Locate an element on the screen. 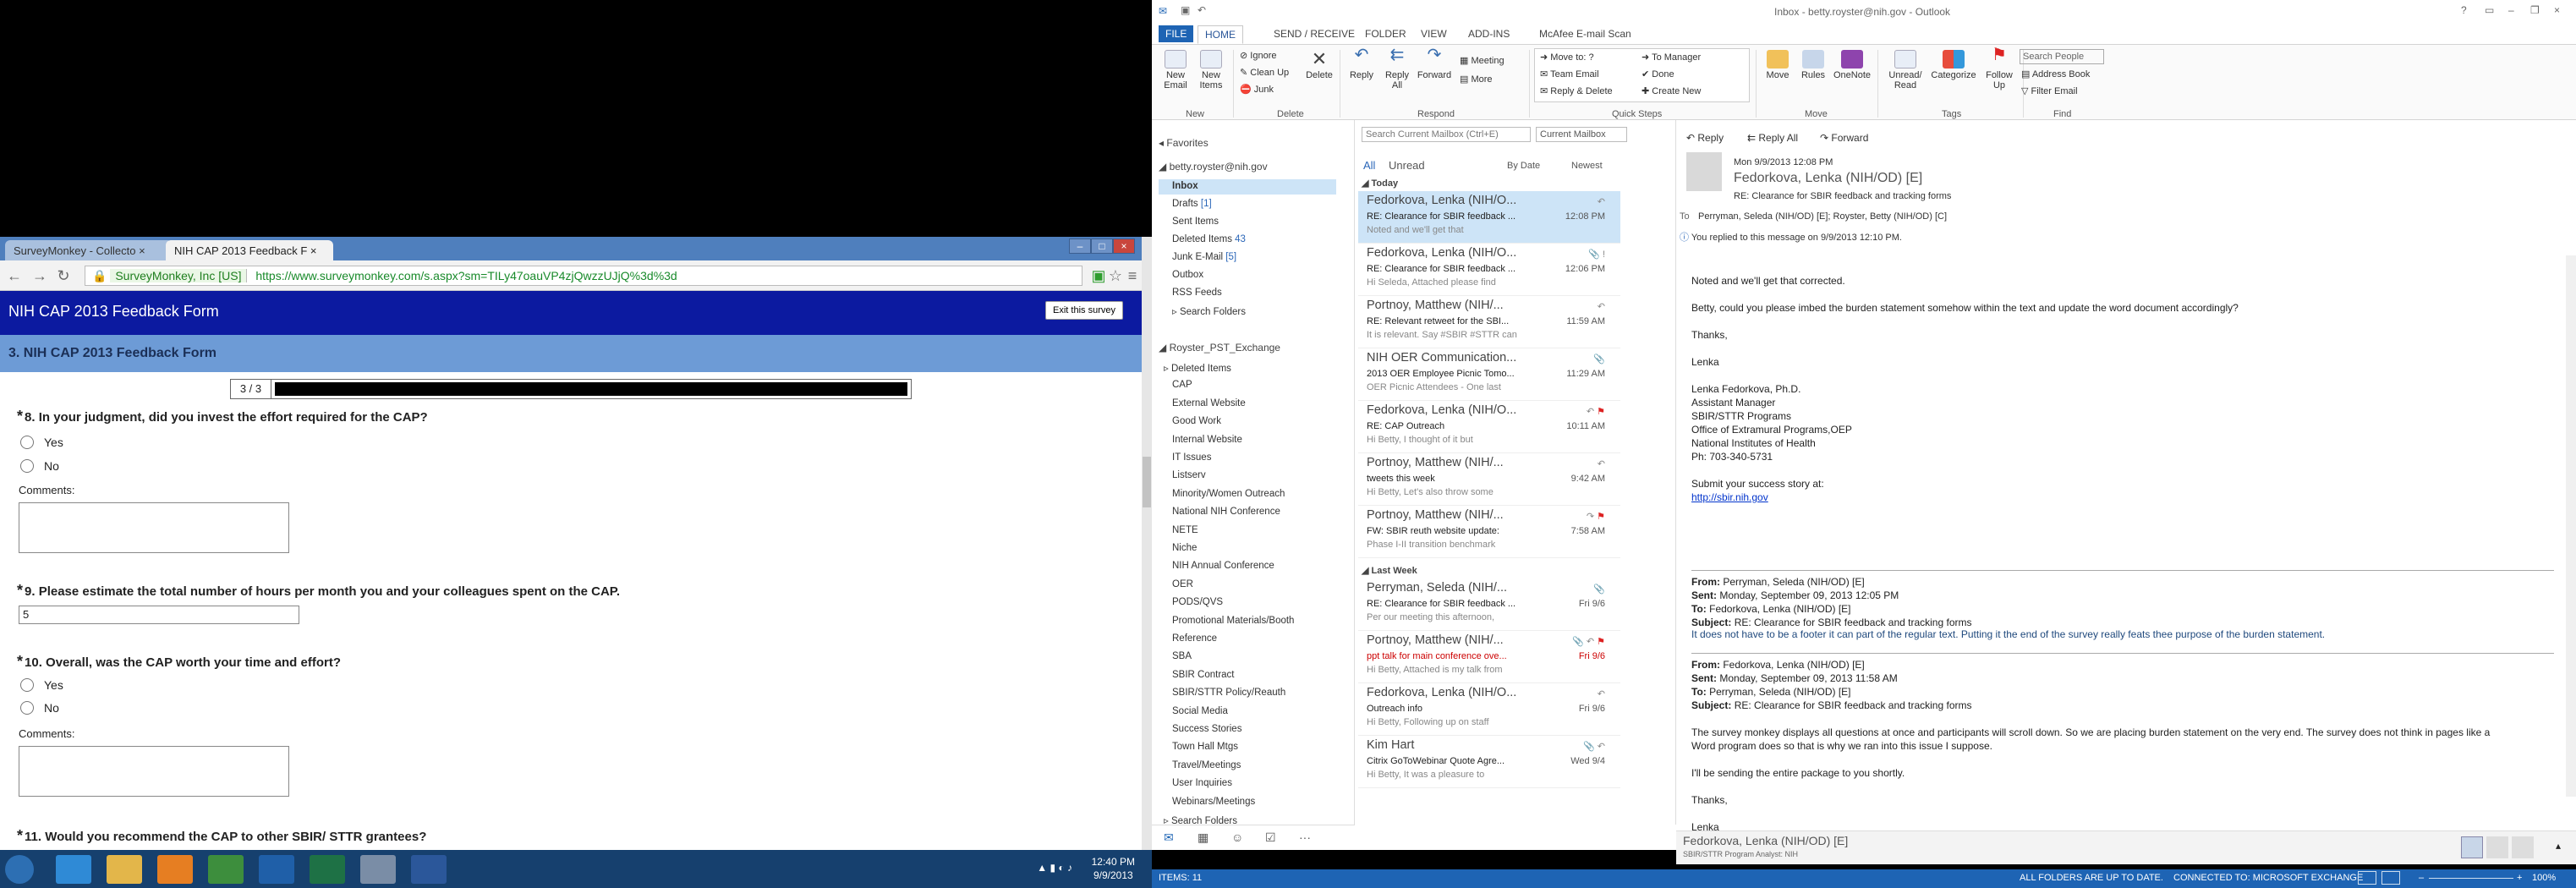  junk-button: ⛔ Junk is located at coordinates (1257, 90).